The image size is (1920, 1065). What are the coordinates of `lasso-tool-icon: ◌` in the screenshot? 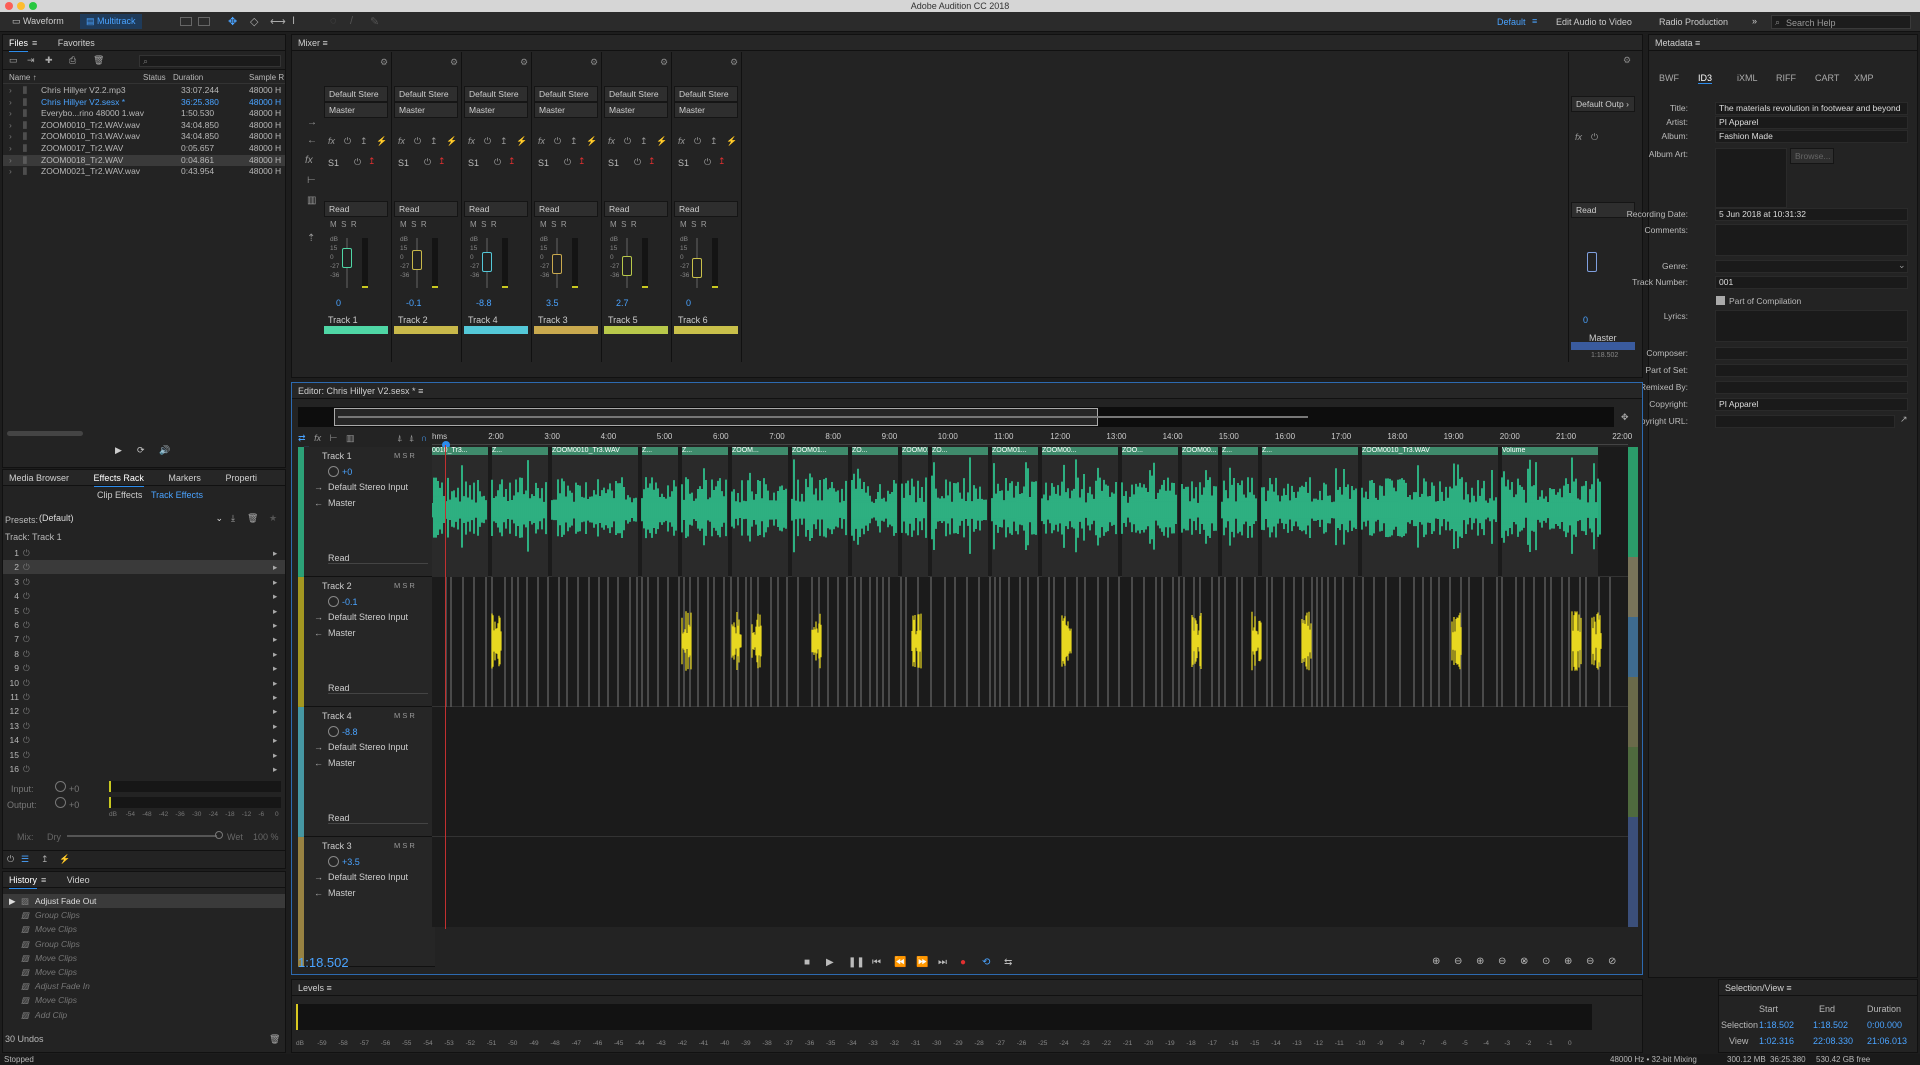 It's located at (333, 21).